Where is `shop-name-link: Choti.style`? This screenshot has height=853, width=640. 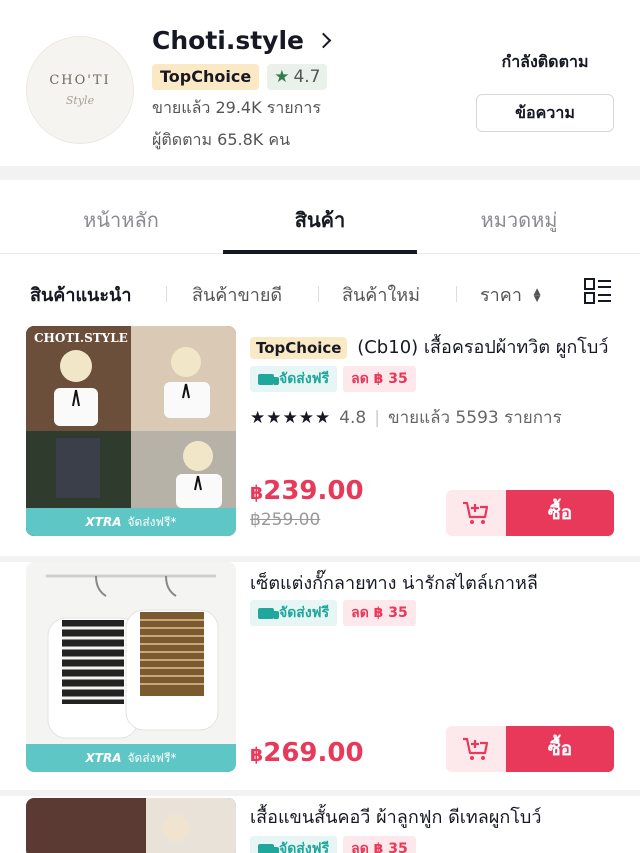 shop-name-link: Choti.style is located at coordinates (242, 40).